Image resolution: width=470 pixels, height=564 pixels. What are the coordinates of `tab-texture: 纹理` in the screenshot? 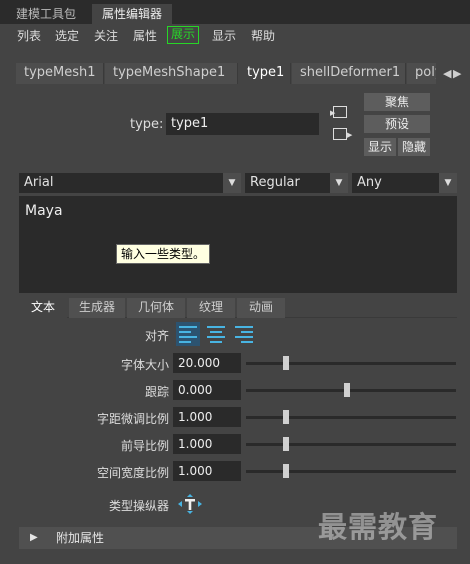 It's located at (211, 308).